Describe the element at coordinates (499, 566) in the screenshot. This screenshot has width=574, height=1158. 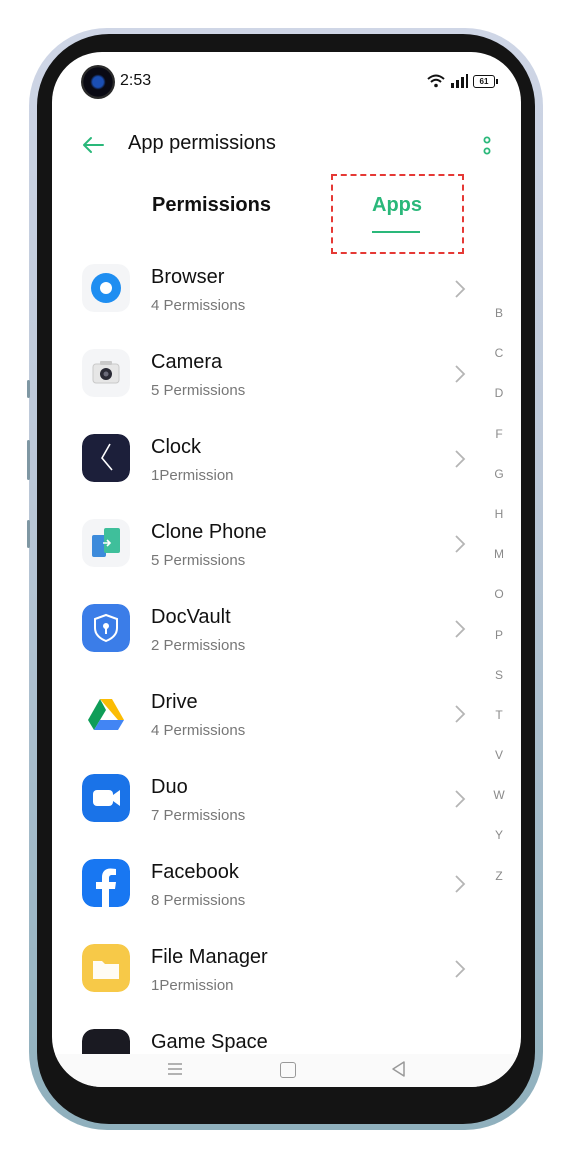
I see `index-letter: M` at that location.